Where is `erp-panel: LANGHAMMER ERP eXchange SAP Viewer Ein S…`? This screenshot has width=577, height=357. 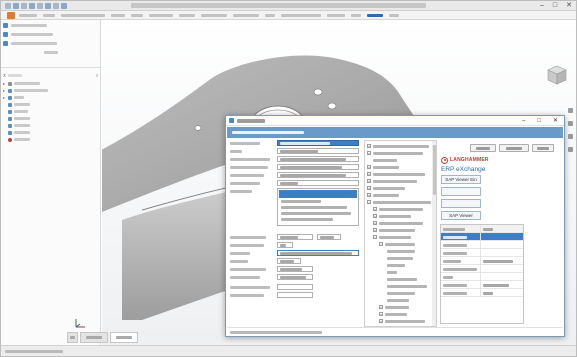 erp-panel: LANGHAMMER ERP eXchange SAP Viewer Ein S… is located at coordinates (501, 233).